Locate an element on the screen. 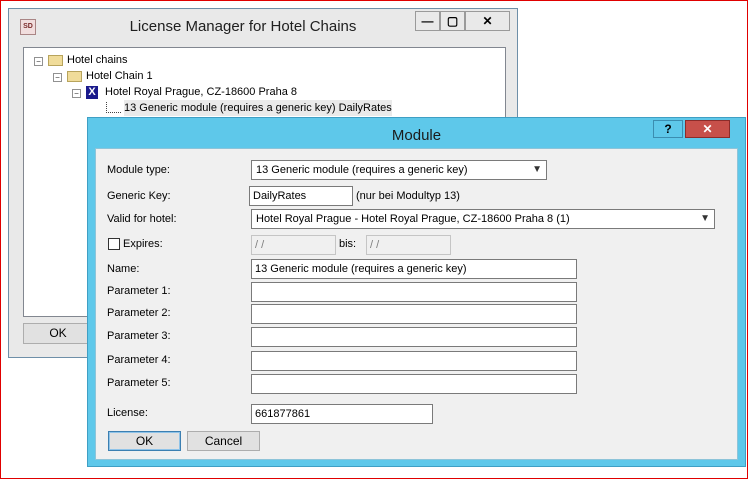 The width and height of the screenshot is (748, 479). parameter-2-label: Parameter 2: is located at coordinates (139, 313).